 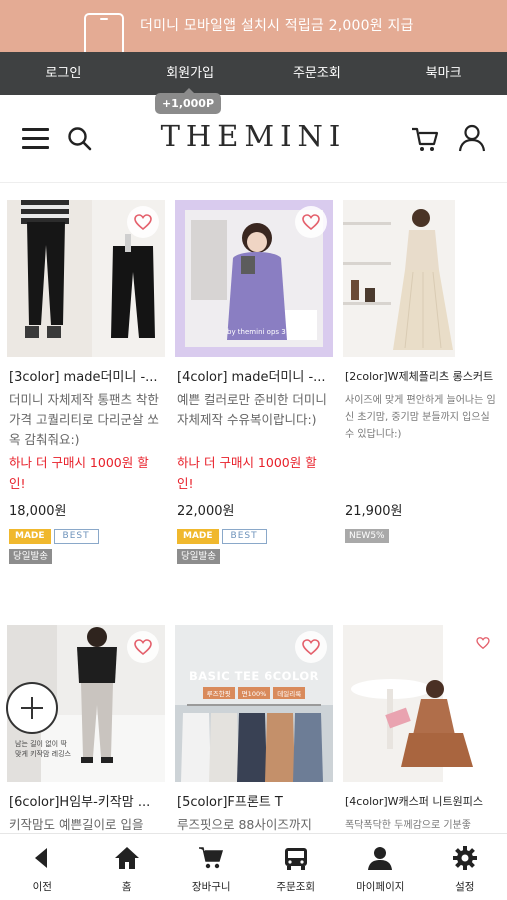 What do you see at coordinates (289, 693) in the screenshot?
I see `image-chip: 데일리룩` at bounding box center [289, 693].